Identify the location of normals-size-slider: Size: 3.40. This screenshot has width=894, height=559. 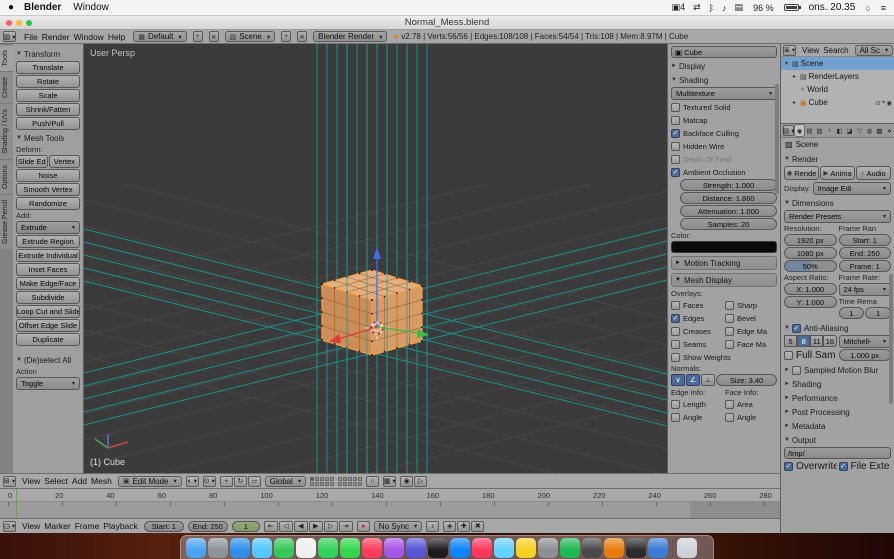
(746, 380).